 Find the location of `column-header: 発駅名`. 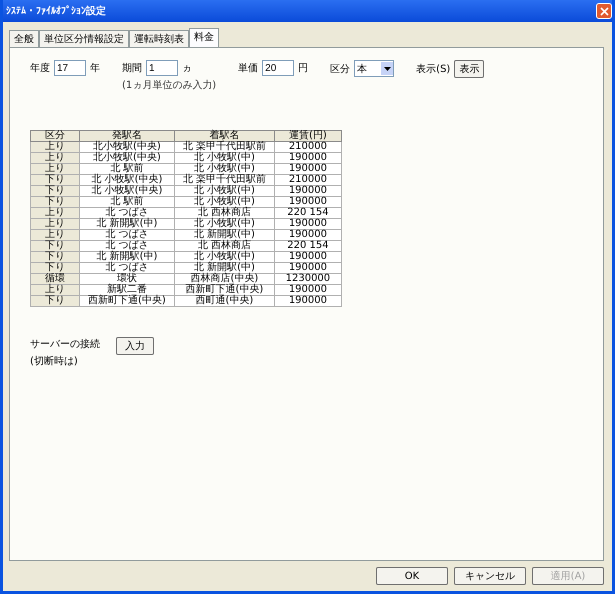

column-header: 発駅名 is located at coordinates (127, 136).